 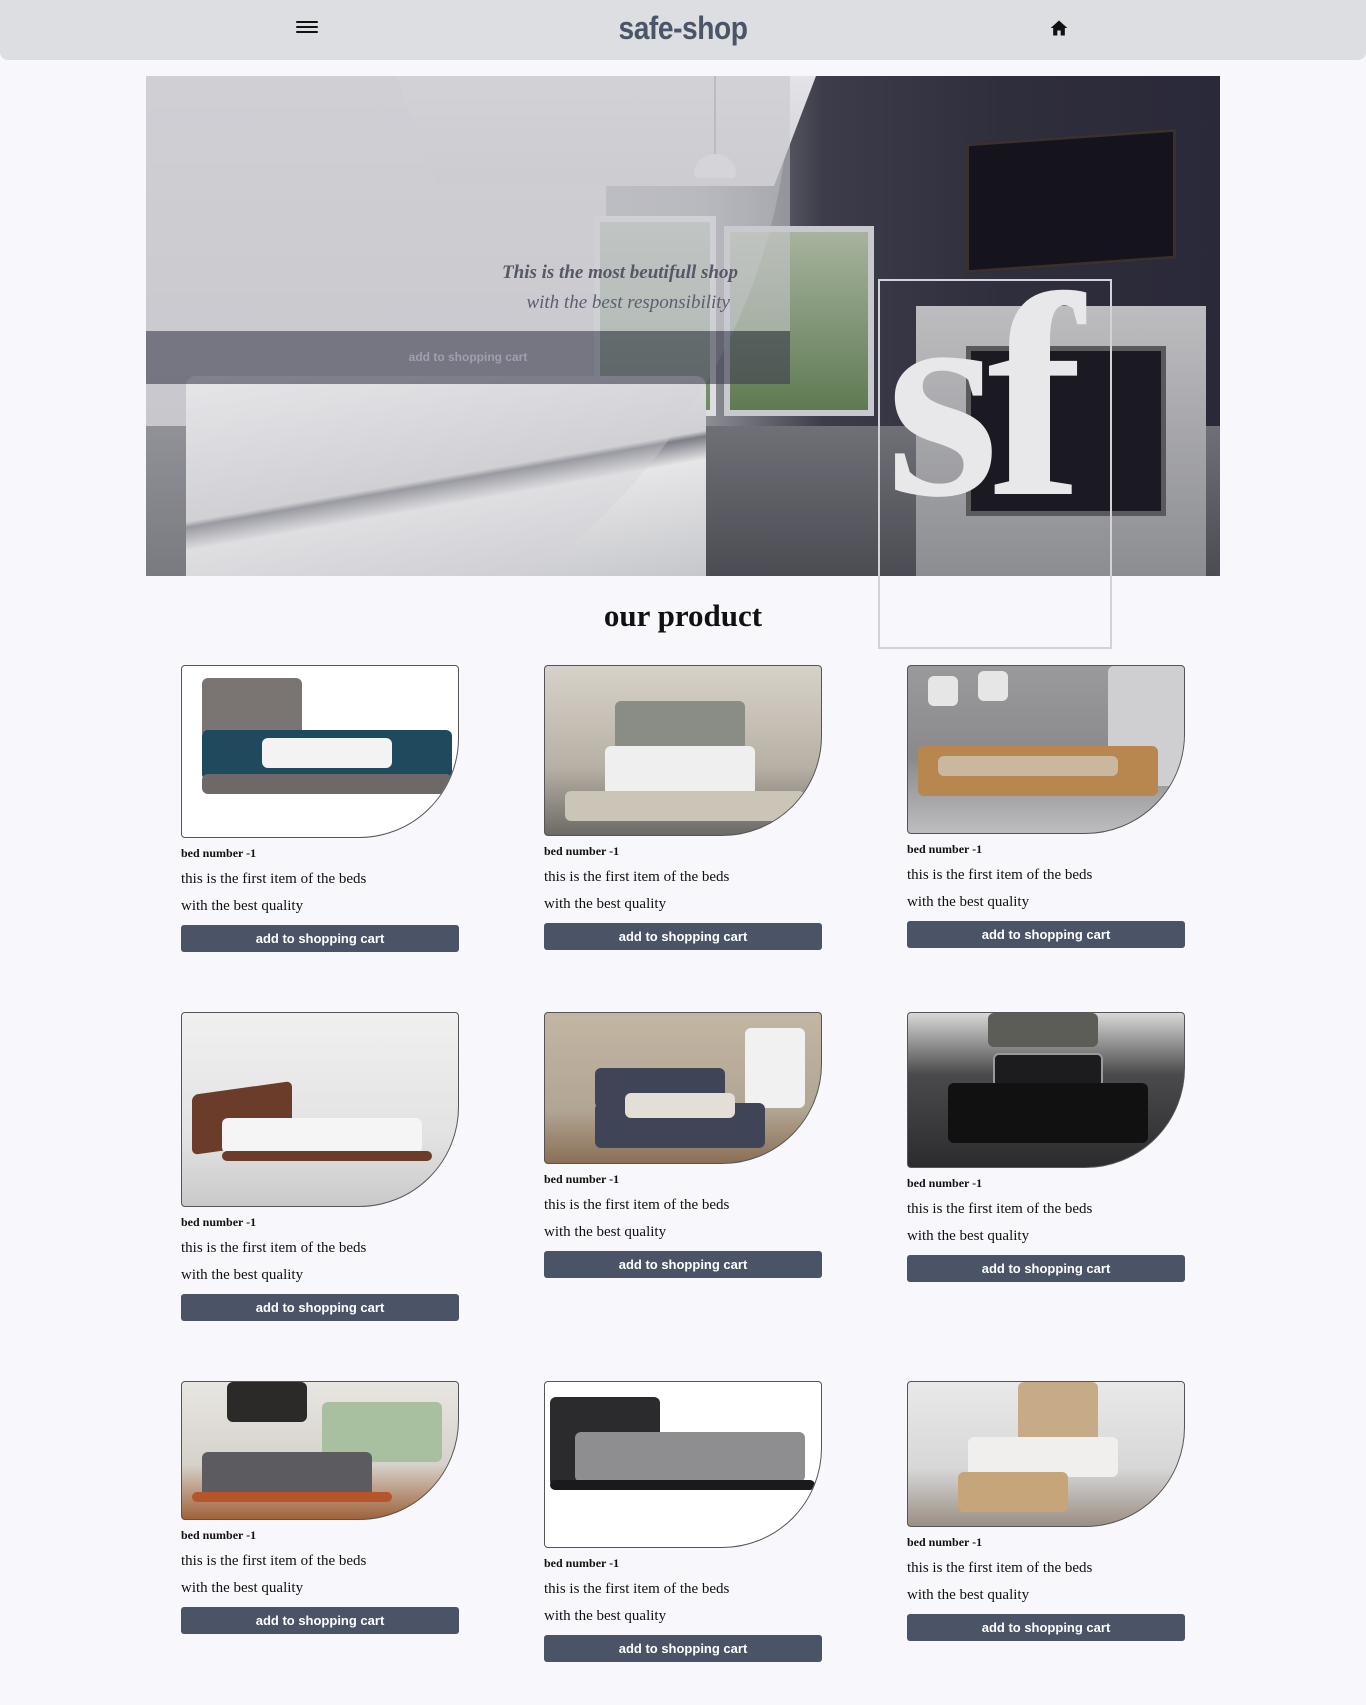 I want to click on hero-tagline-secondary: with the best responsibility, so click(x=628, y=302).